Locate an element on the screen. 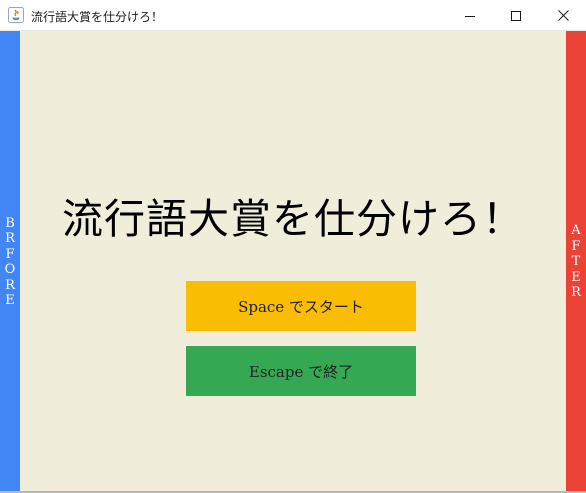  before-letter: F is located at coordinates (10, 254).